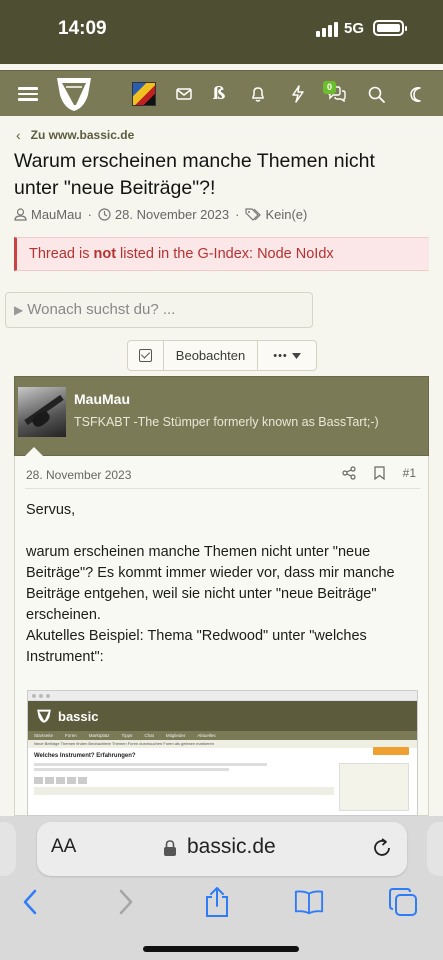 This screenshot has height=960, width=443. What do you see at coordinates (354, 28) in the screenshot?
I see `network-type: 5G` at bounding box center [354, 28].